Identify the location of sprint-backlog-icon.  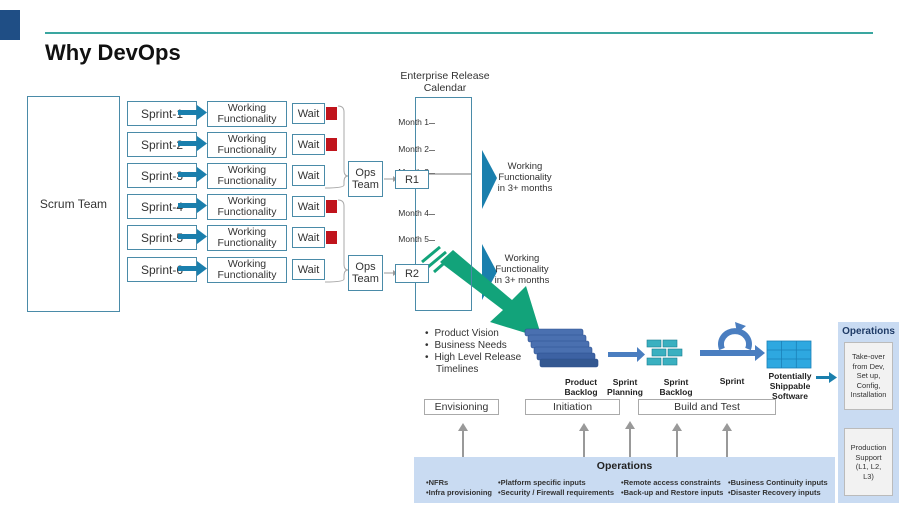
(664, 352).